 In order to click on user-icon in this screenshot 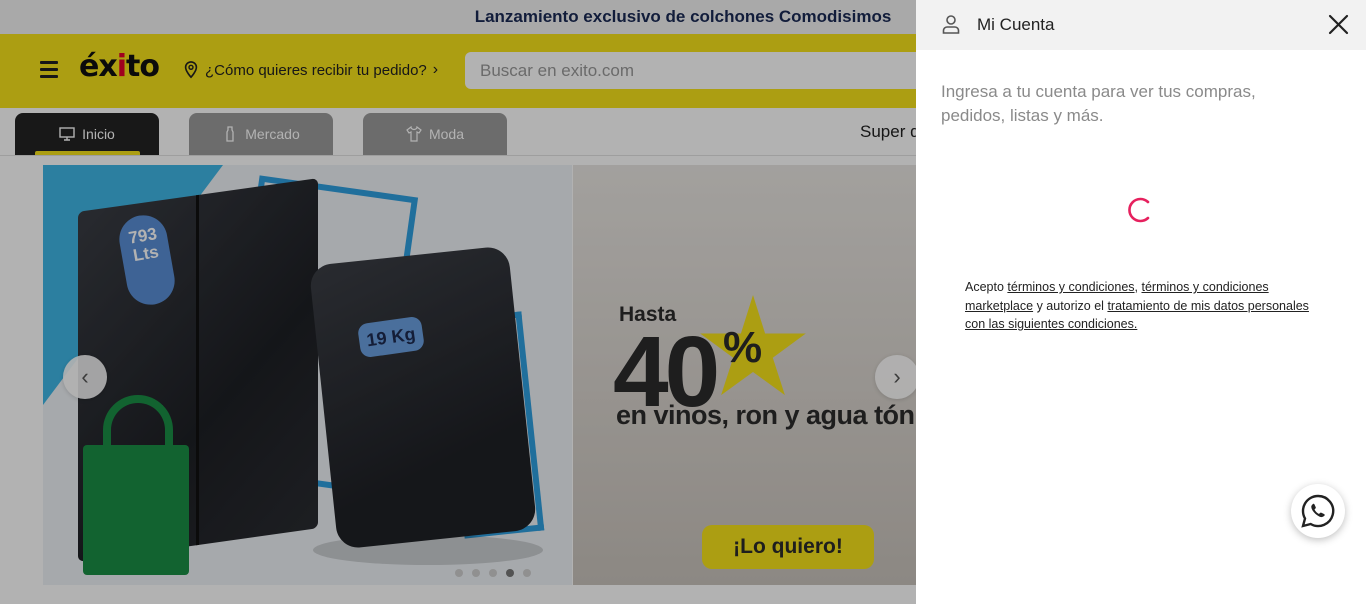, I will do `click(951, 24)`.